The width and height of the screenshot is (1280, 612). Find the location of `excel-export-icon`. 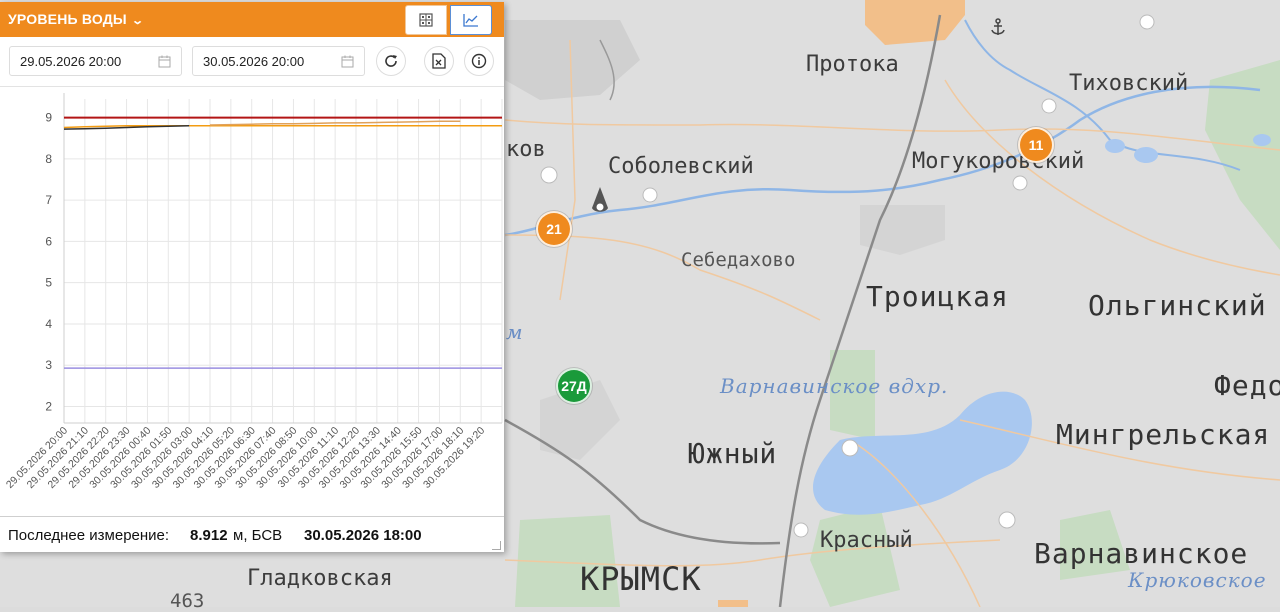

excel-export-icon is located at coordinates (439, 61).